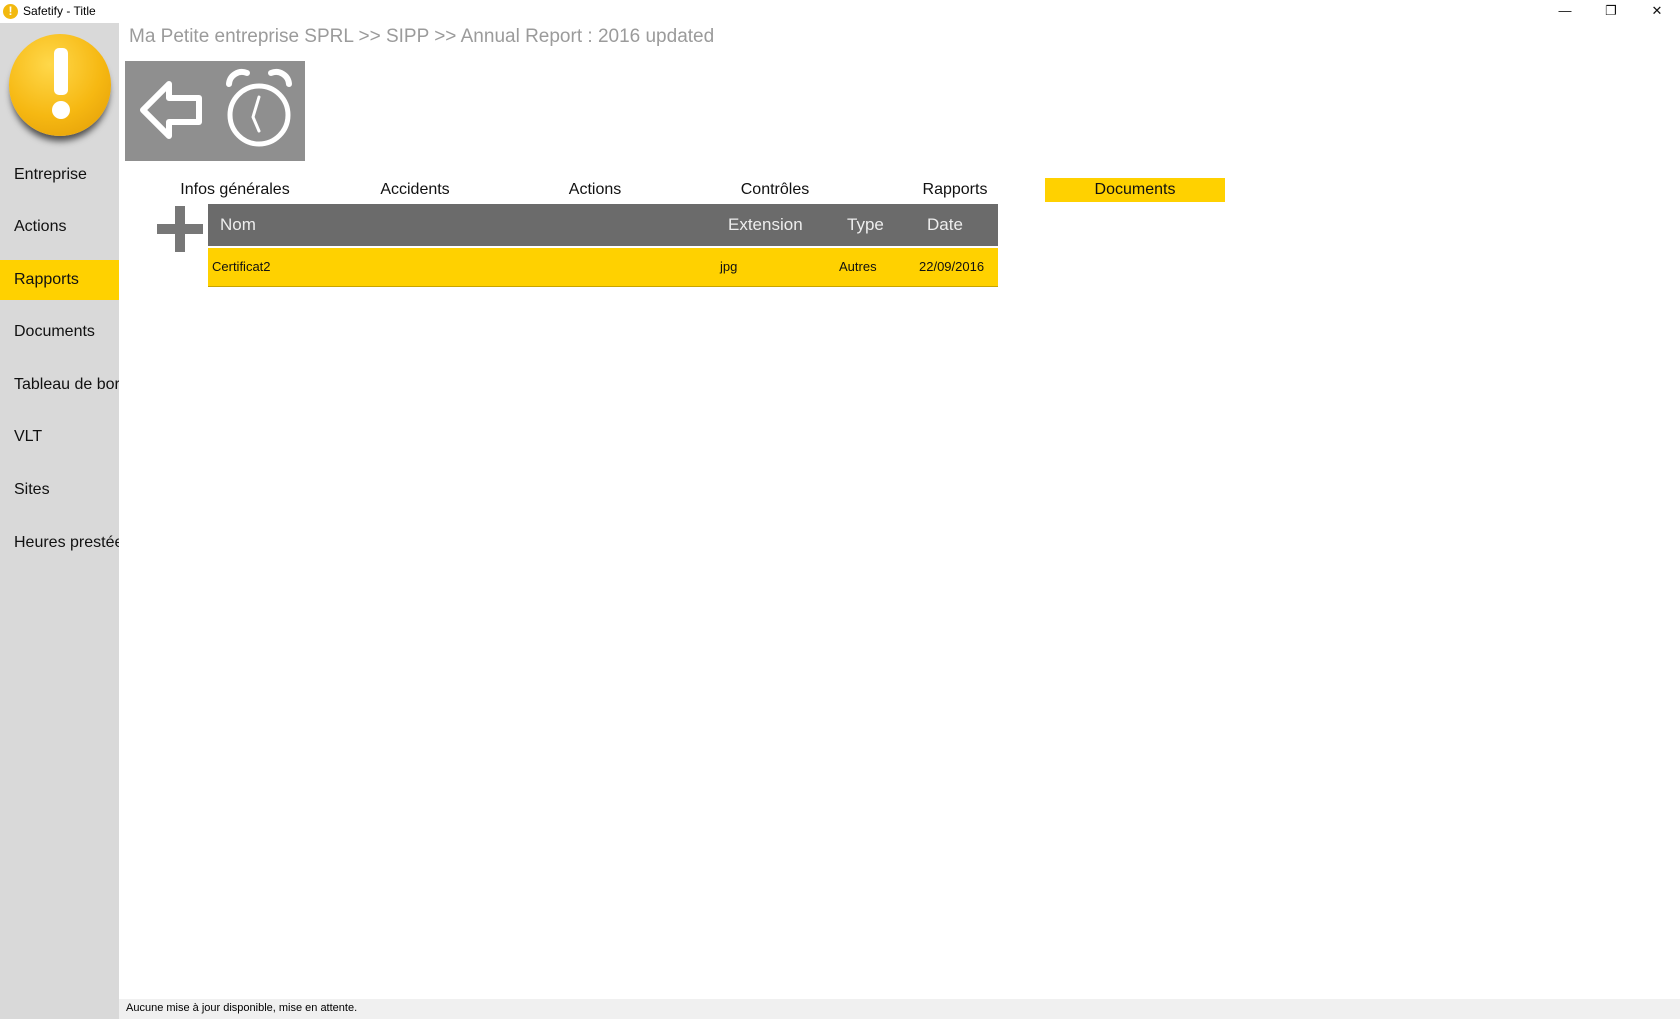  Describe the element at coordinates (259, 110) in the screenshot. I see `alarm-clock-icon` at that location.